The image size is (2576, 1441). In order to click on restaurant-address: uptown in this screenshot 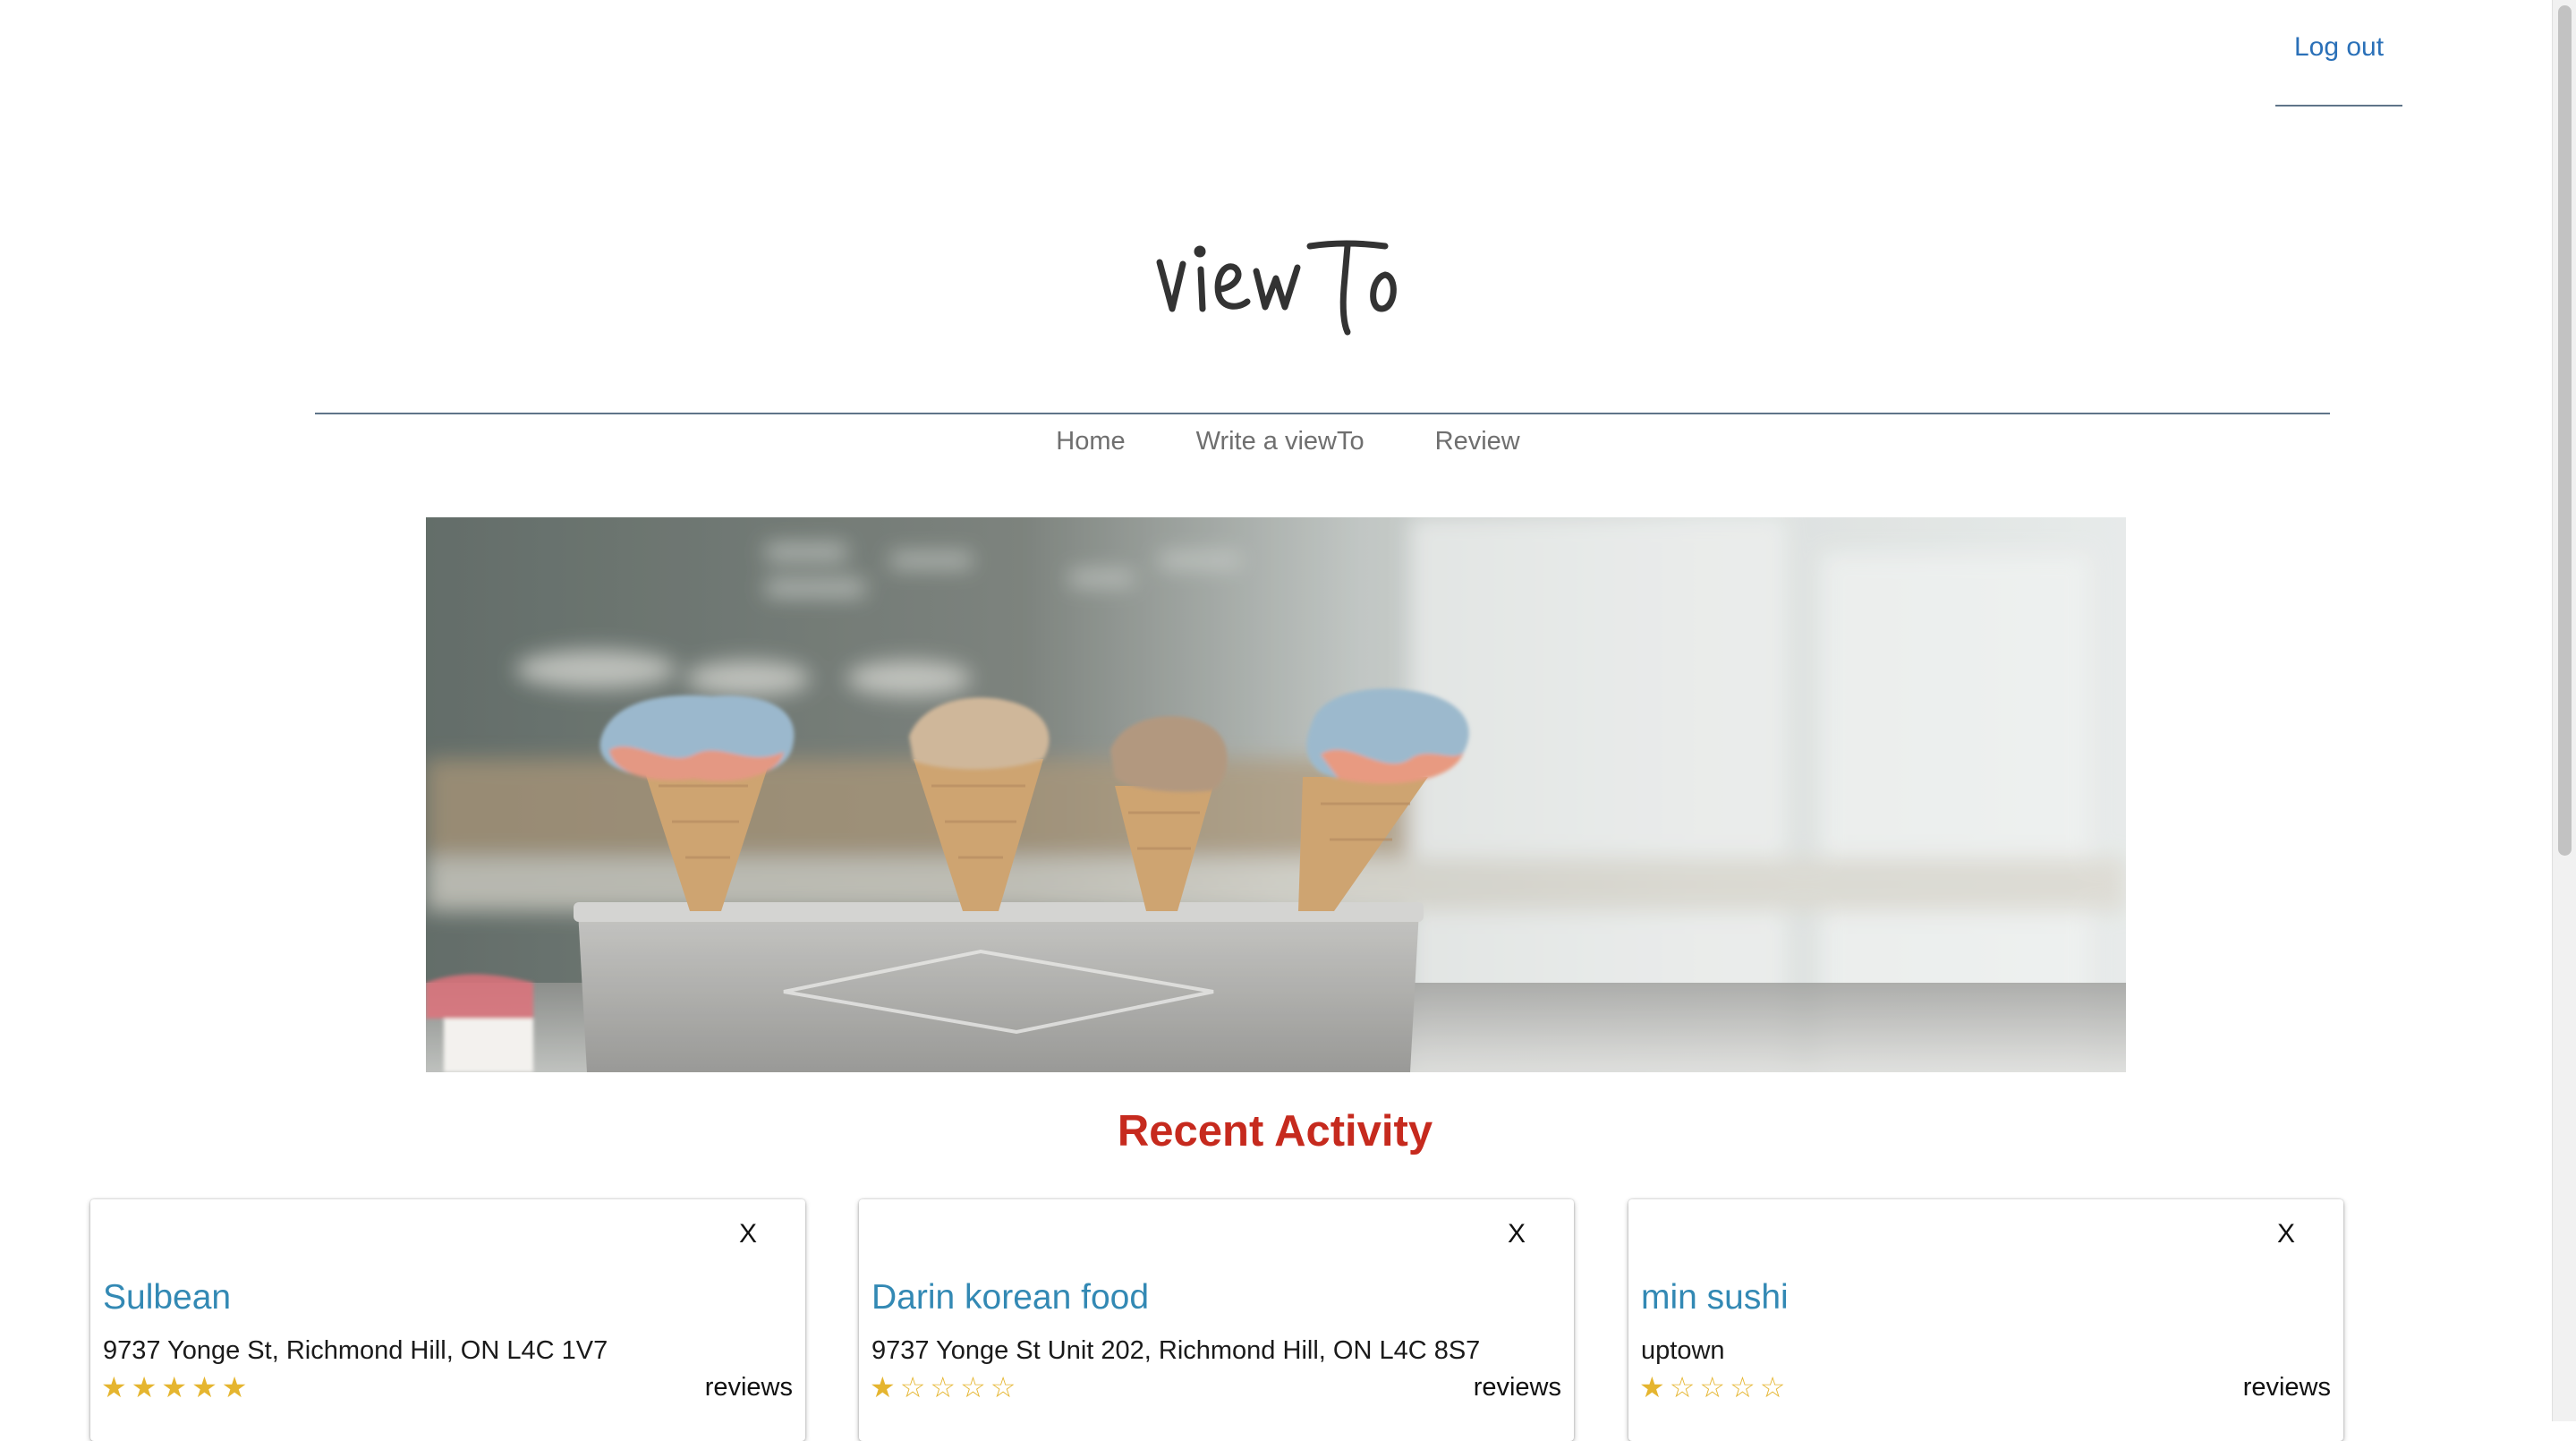, I will do `click(1683, 1350)`.